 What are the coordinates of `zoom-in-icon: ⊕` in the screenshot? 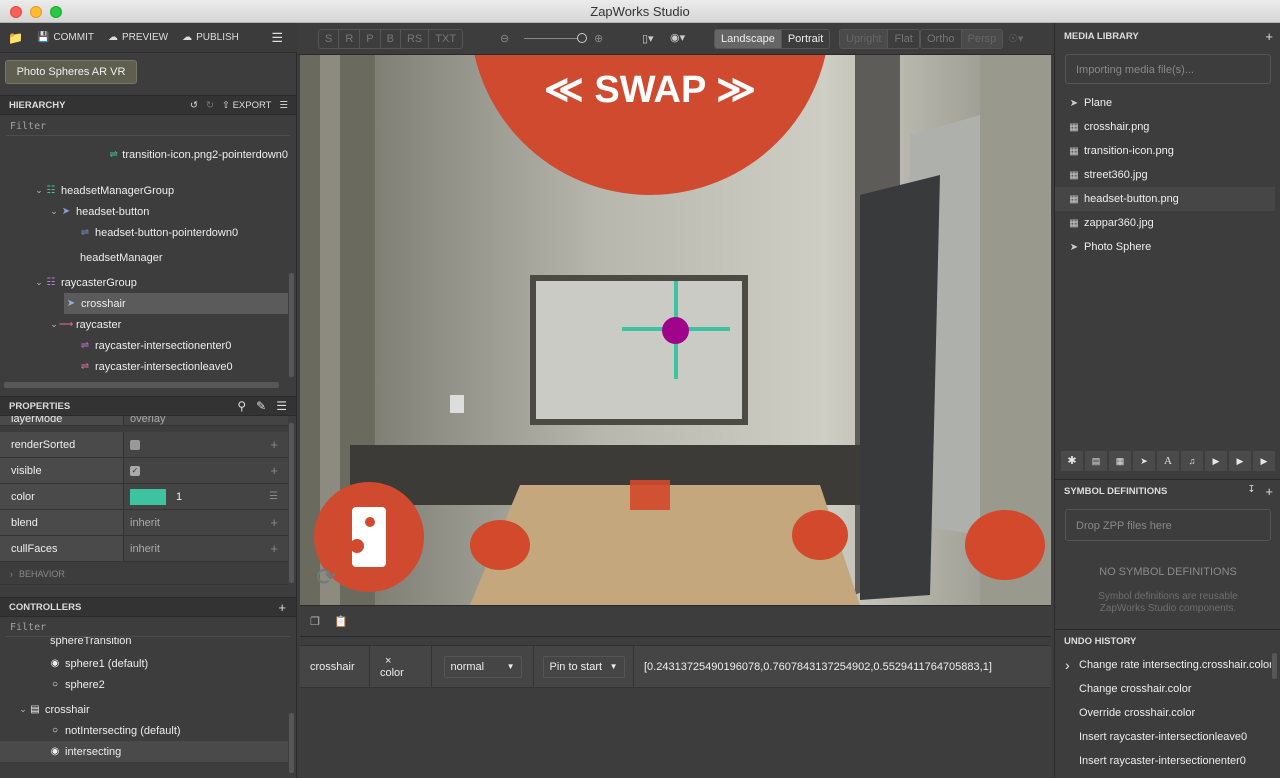 It's located at (598, 38).